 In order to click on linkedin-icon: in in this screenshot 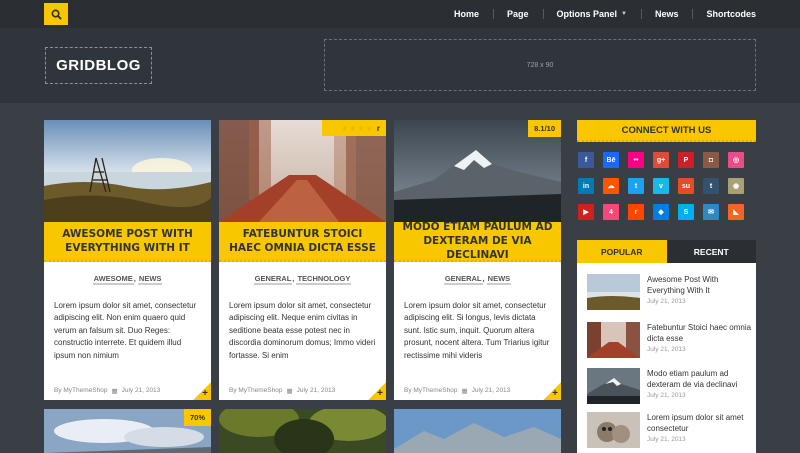, I will do `click(586, 186)`.